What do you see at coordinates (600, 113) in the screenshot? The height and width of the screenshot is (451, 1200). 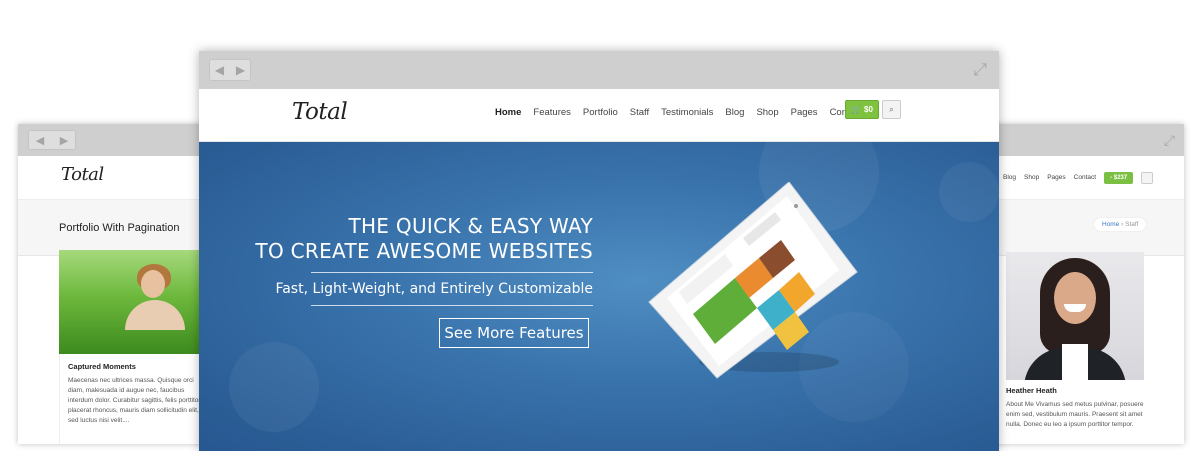 I see `nav-item-portfolio: Portfolio` at bounding box center [600, 113].